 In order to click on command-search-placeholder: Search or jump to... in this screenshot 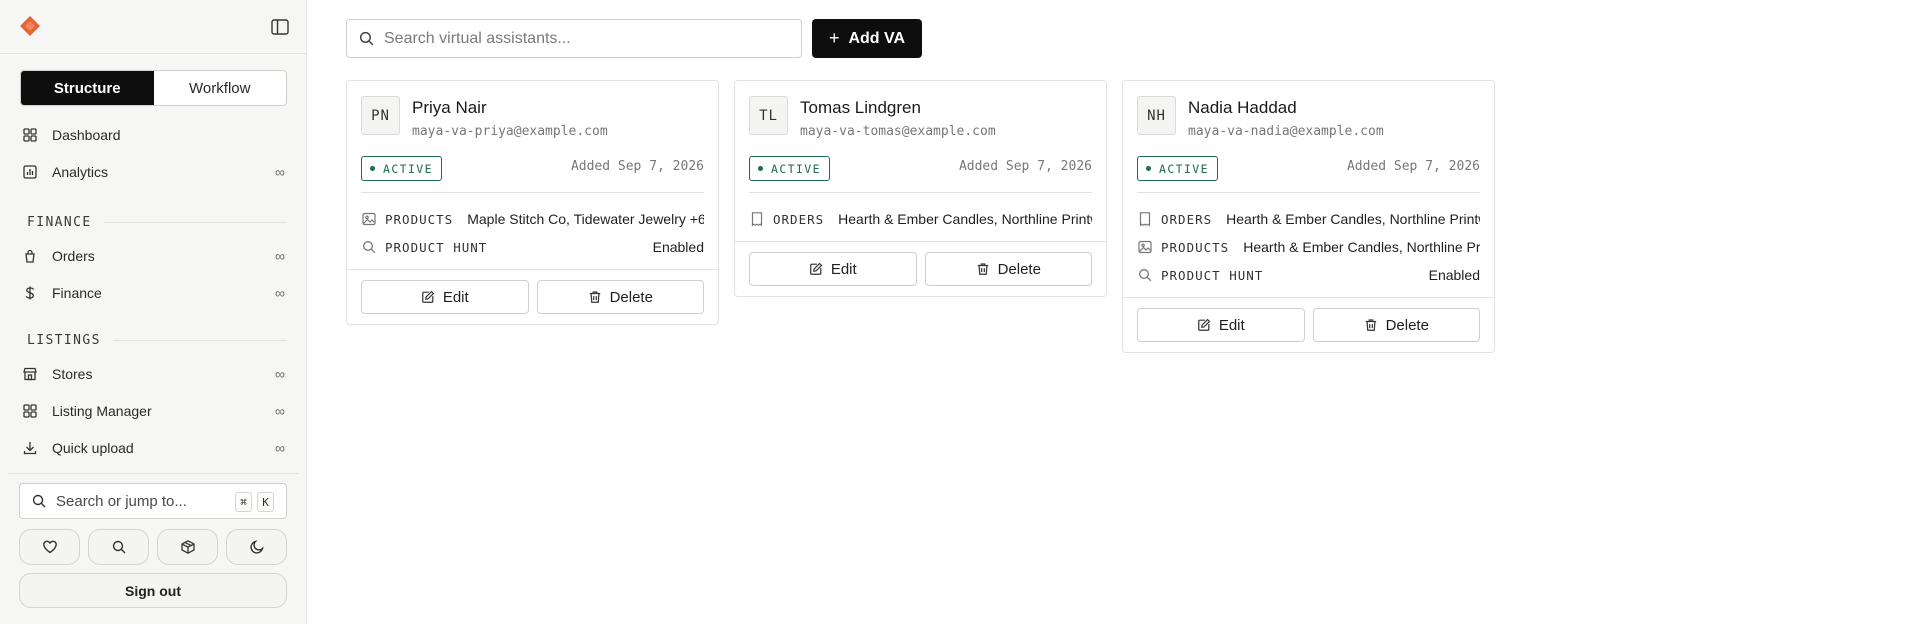, I will do `click(121, 501)`.